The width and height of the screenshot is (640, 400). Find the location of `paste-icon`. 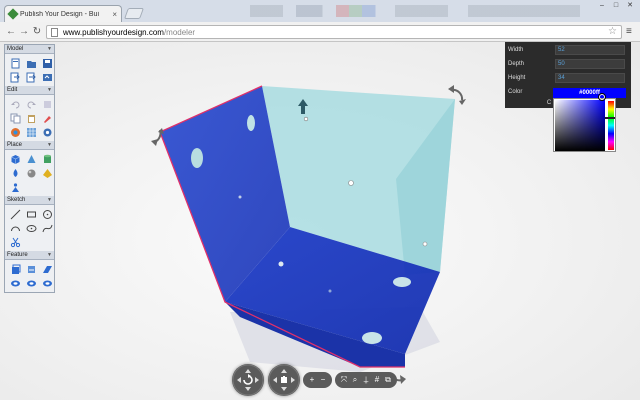

paste-icon is located at coordinates (31, 118).